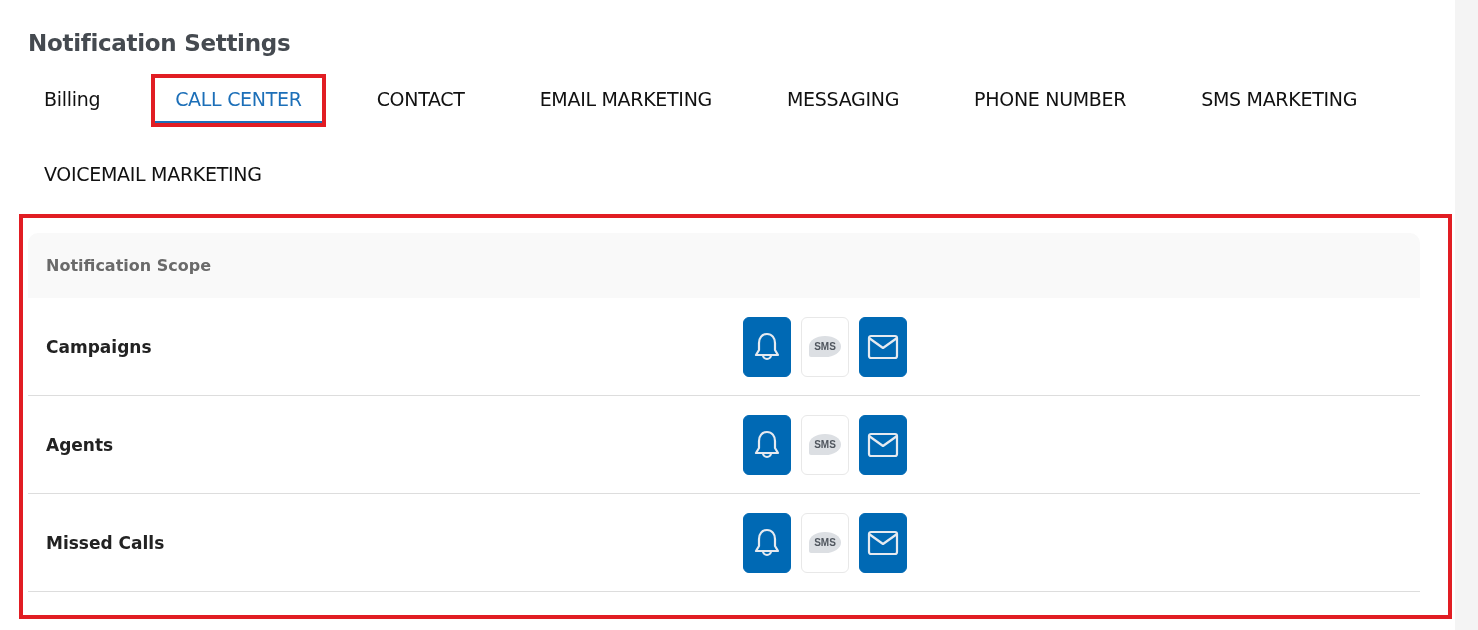 Image resolution: width=1478 pixels, height=630 pixels. What do you see at coordinates (1050, 100) in the screenshot?
I see `tab: PHONE NUMBER` at bounding box center [1050, 100].